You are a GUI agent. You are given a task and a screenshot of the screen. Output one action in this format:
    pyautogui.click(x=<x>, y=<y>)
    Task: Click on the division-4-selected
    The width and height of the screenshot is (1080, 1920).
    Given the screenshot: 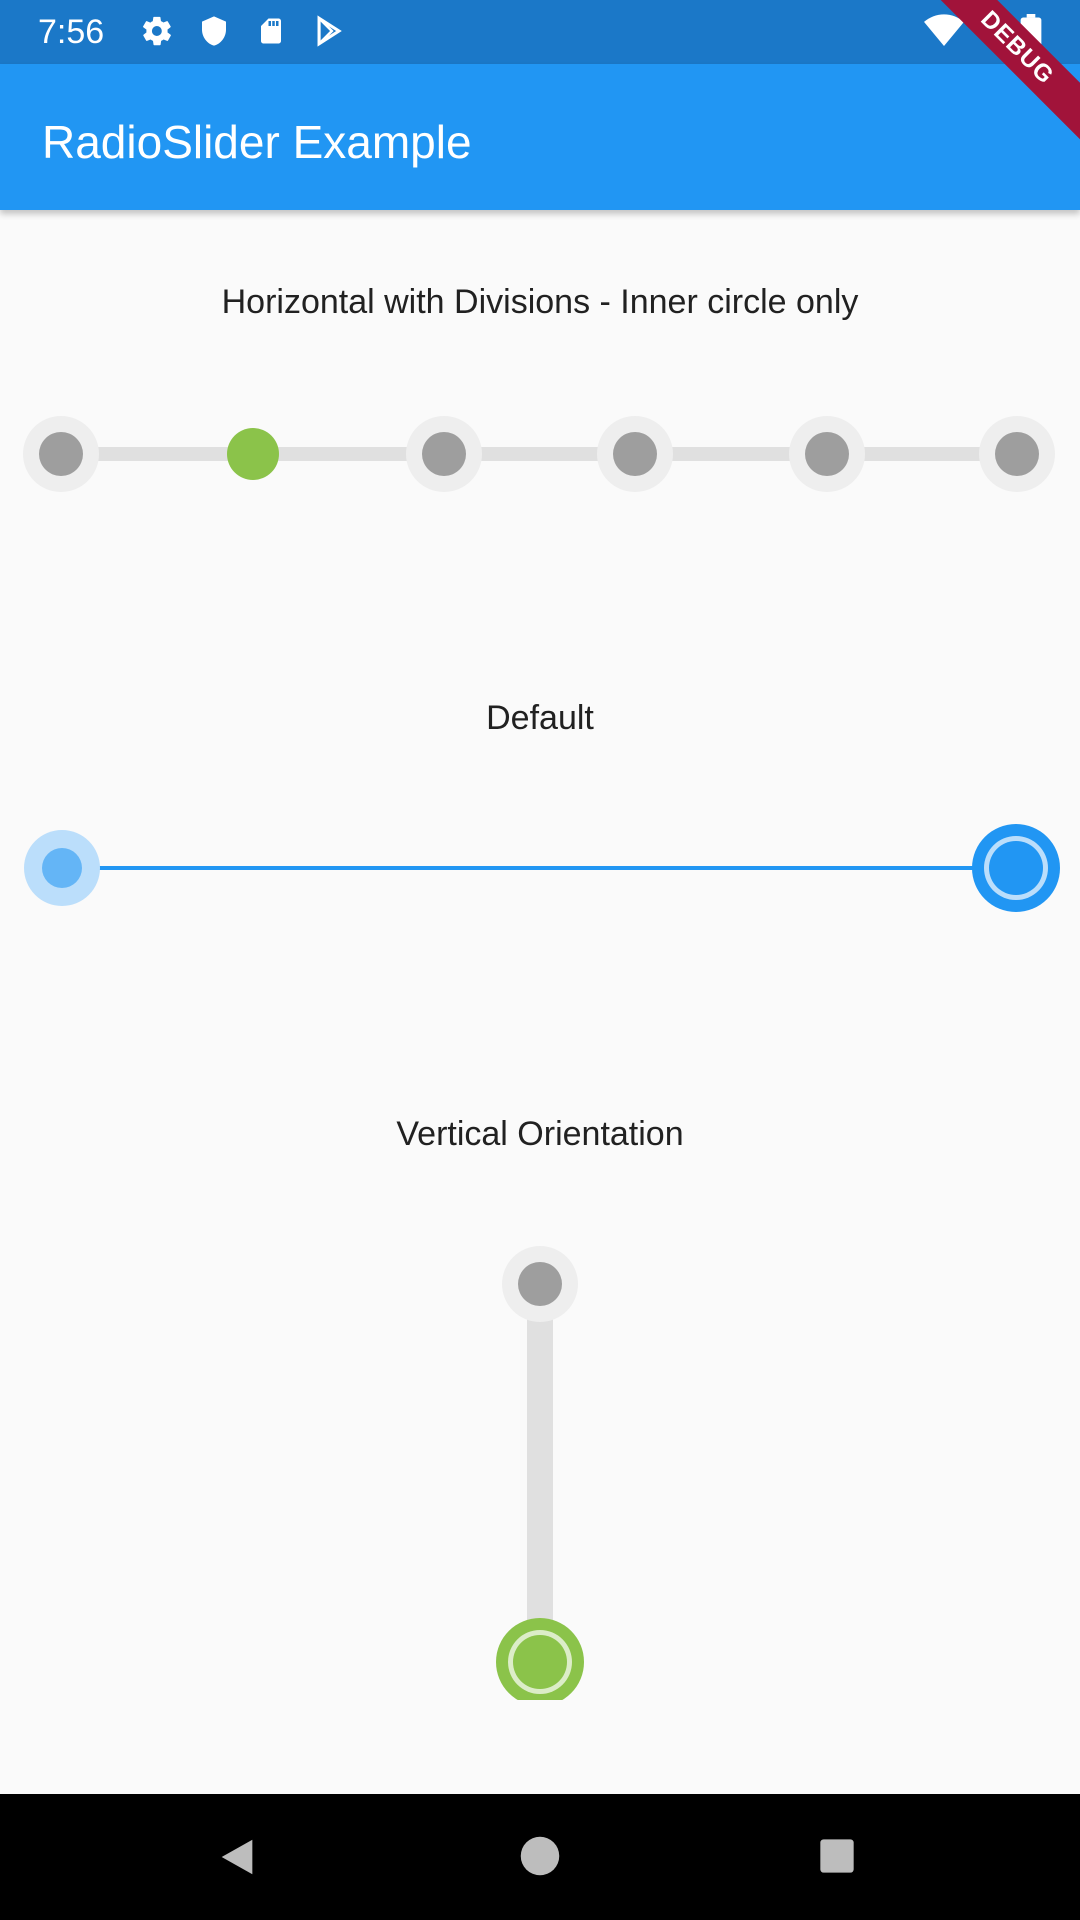 What is the action you would take?
    pyautogui.click(x=1016, y=868)
    